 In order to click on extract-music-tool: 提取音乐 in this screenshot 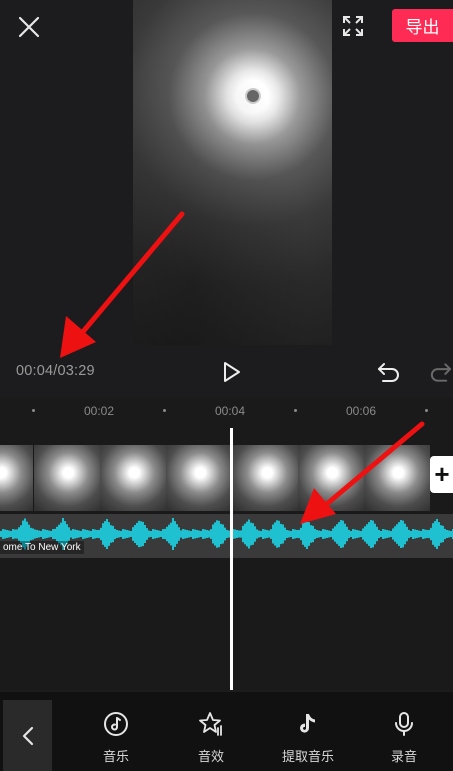, I will do `click(308, 731)`.